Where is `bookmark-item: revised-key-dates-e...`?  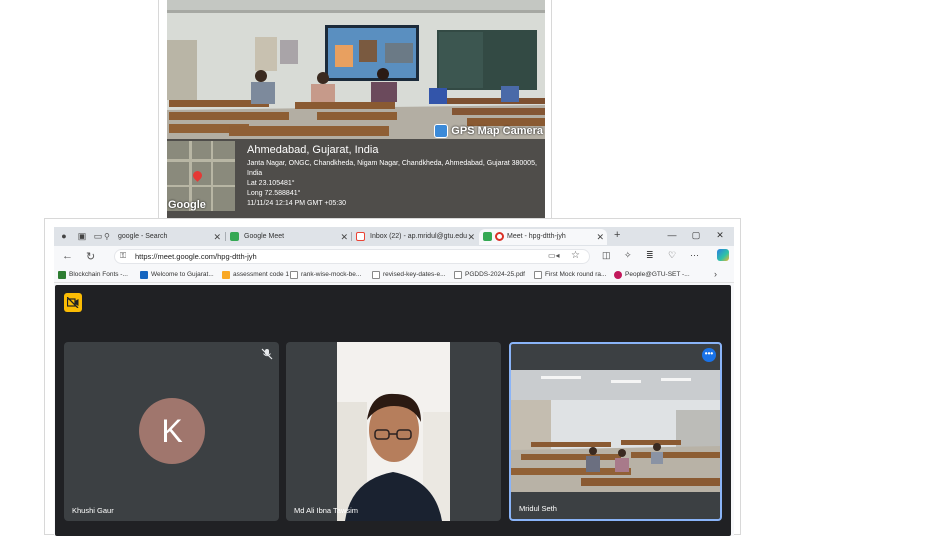 bookmark-item: revised-key-dates-e... is located at coordinates (409, 275).